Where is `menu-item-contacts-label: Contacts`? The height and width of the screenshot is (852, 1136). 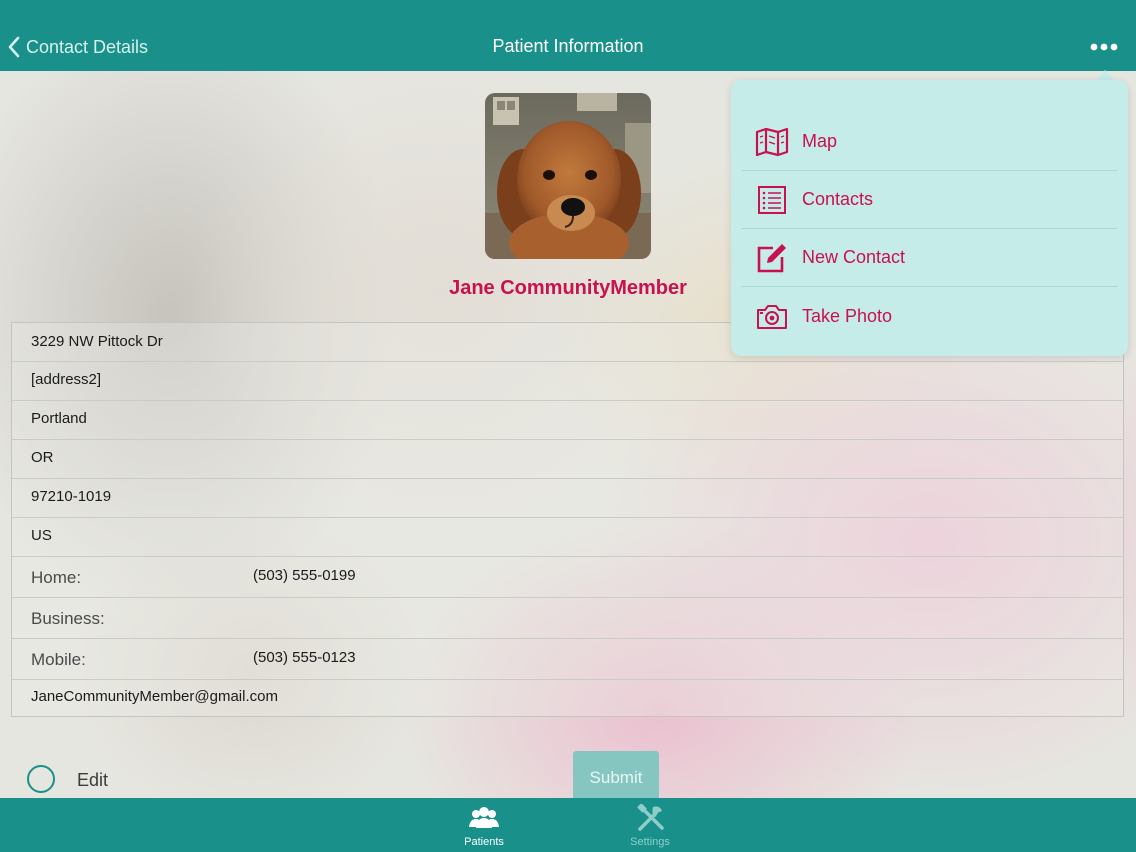
menu-item-contacts-label: Contacts is located at coordinates (838, 199).